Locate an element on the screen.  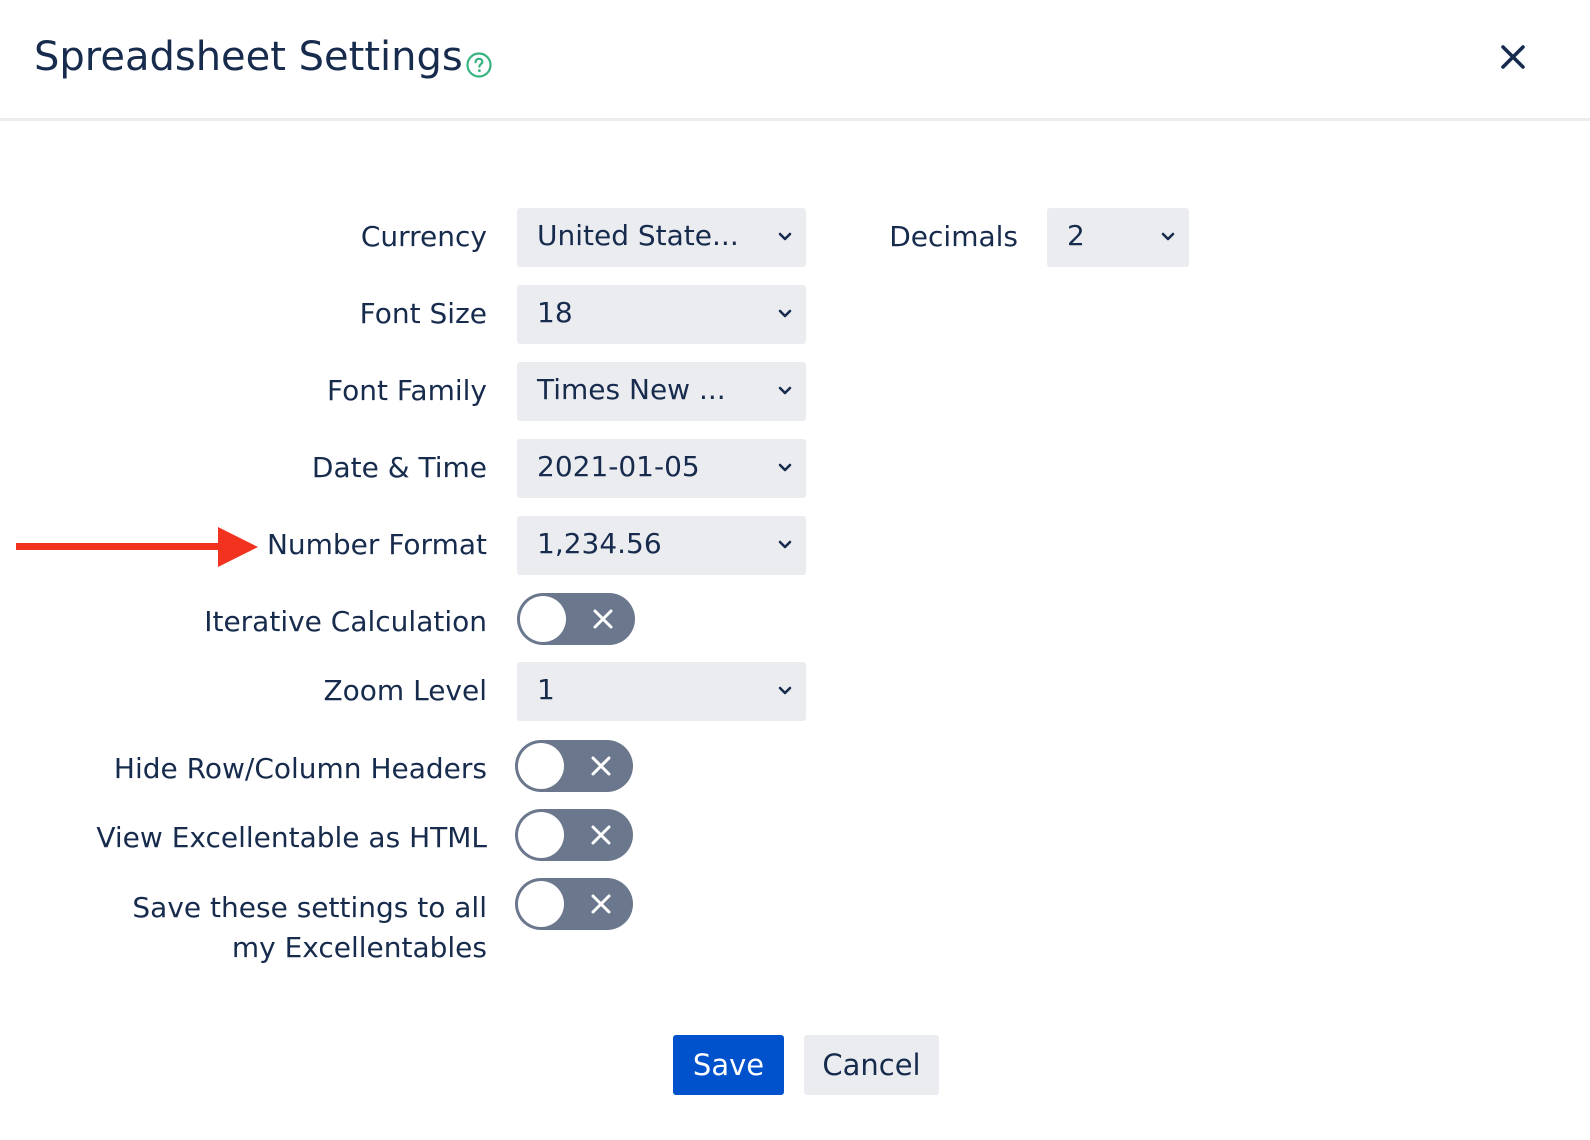
font-size-select: 18 is located at coordinates (661, 314).